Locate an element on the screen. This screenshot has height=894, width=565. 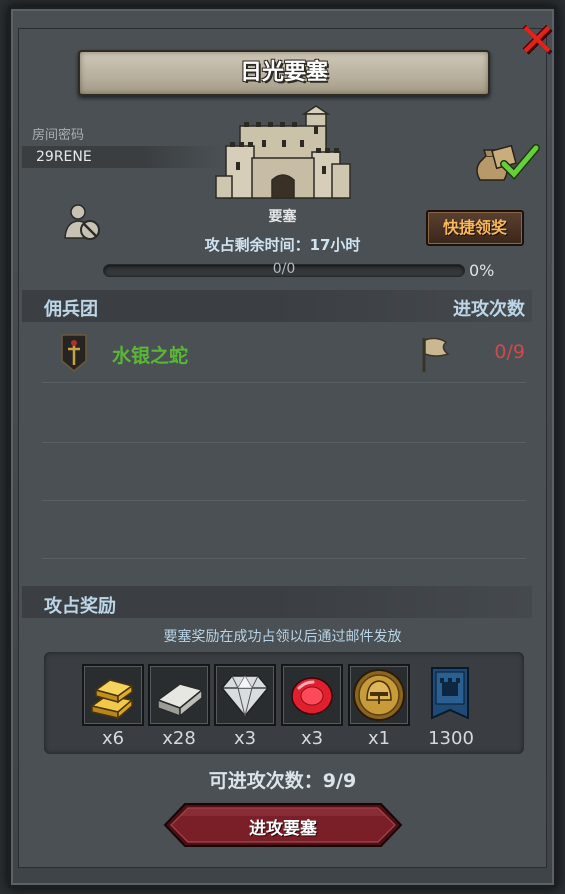
diamond-icon is located at coordinates (245, 696).